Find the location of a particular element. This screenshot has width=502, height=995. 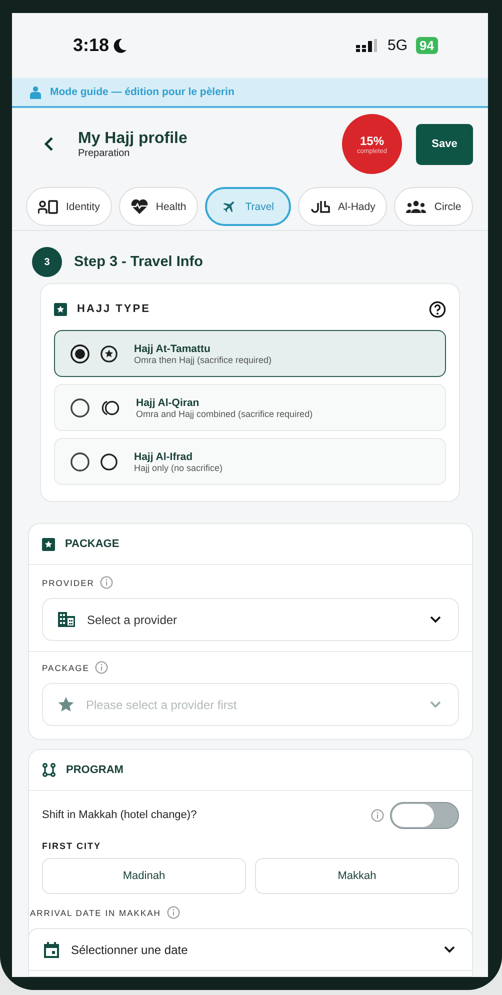

id-card-icon is located at coordinates (48, 207).